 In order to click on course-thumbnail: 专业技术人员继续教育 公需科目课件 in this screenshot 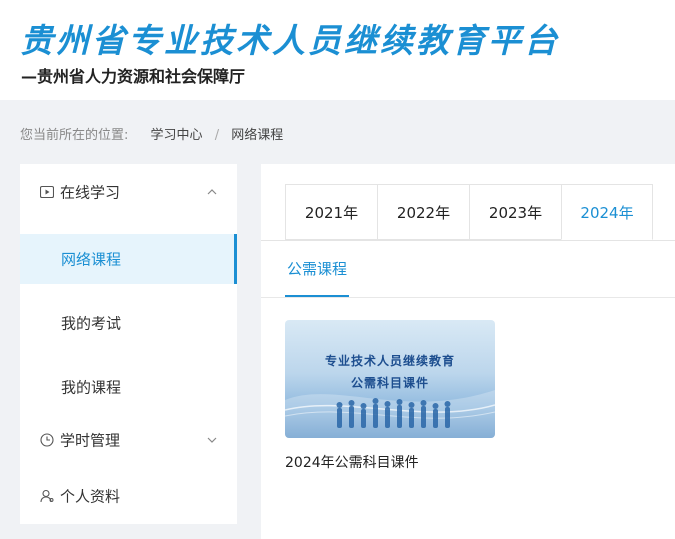, I will do `click(390, 379)`.